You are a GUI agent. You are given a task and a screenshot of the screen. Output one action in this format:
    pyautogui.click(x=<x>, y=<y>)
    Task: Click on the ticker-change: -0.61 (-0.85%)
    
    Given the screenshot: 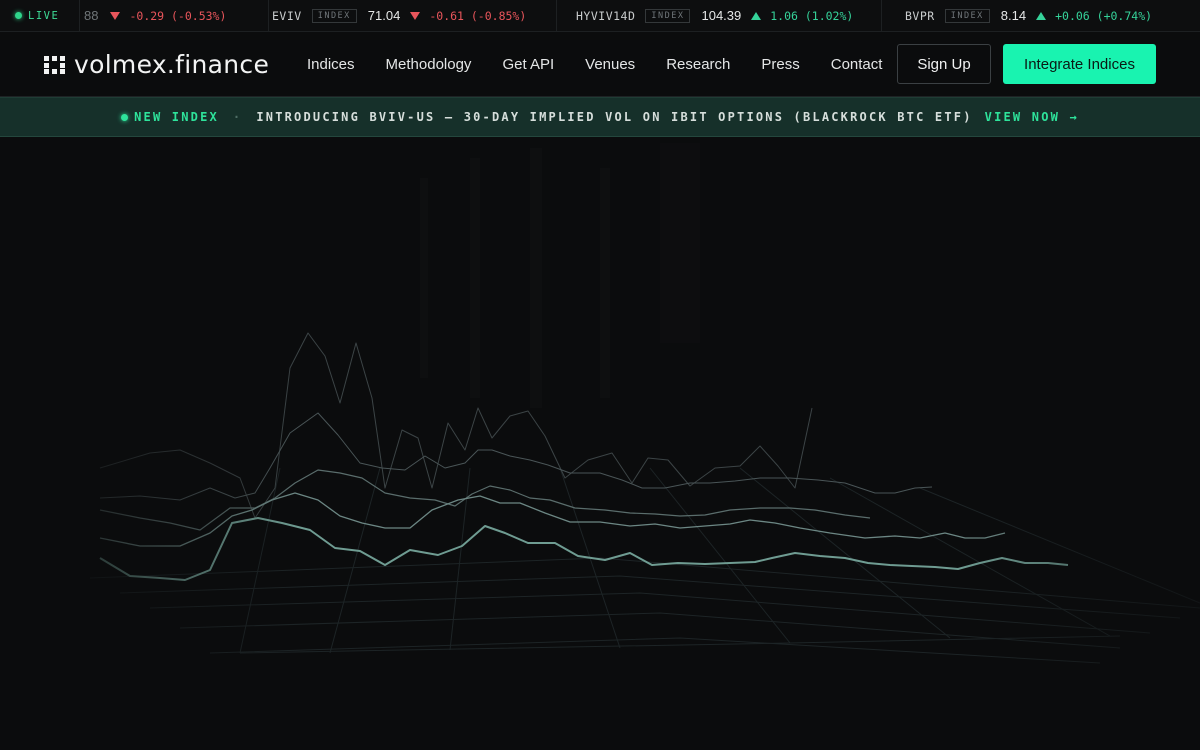 What is the action you would take?
    pyautogui.click(x=478, y=15)
    